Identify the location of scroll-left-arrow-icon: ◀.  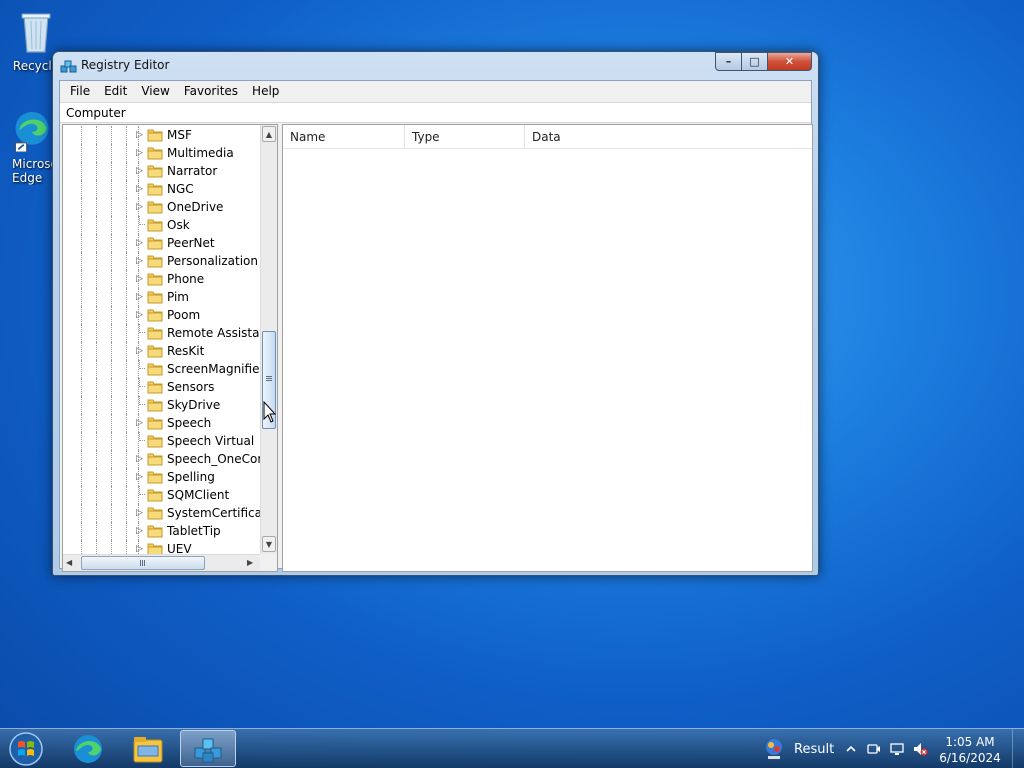
(69, 562).